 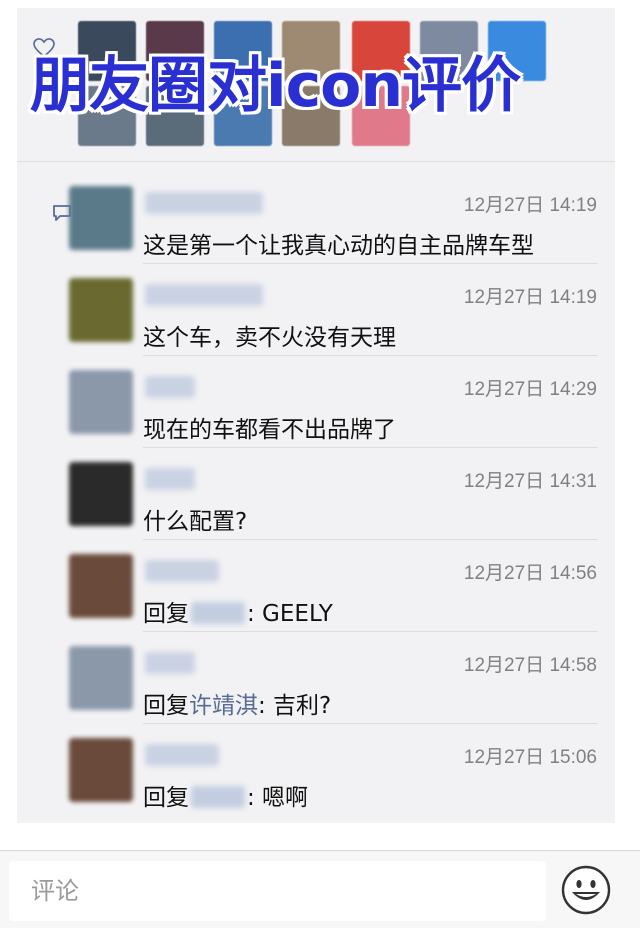 I want to click on comment-bar: 评论, so click(x=320, y=889).